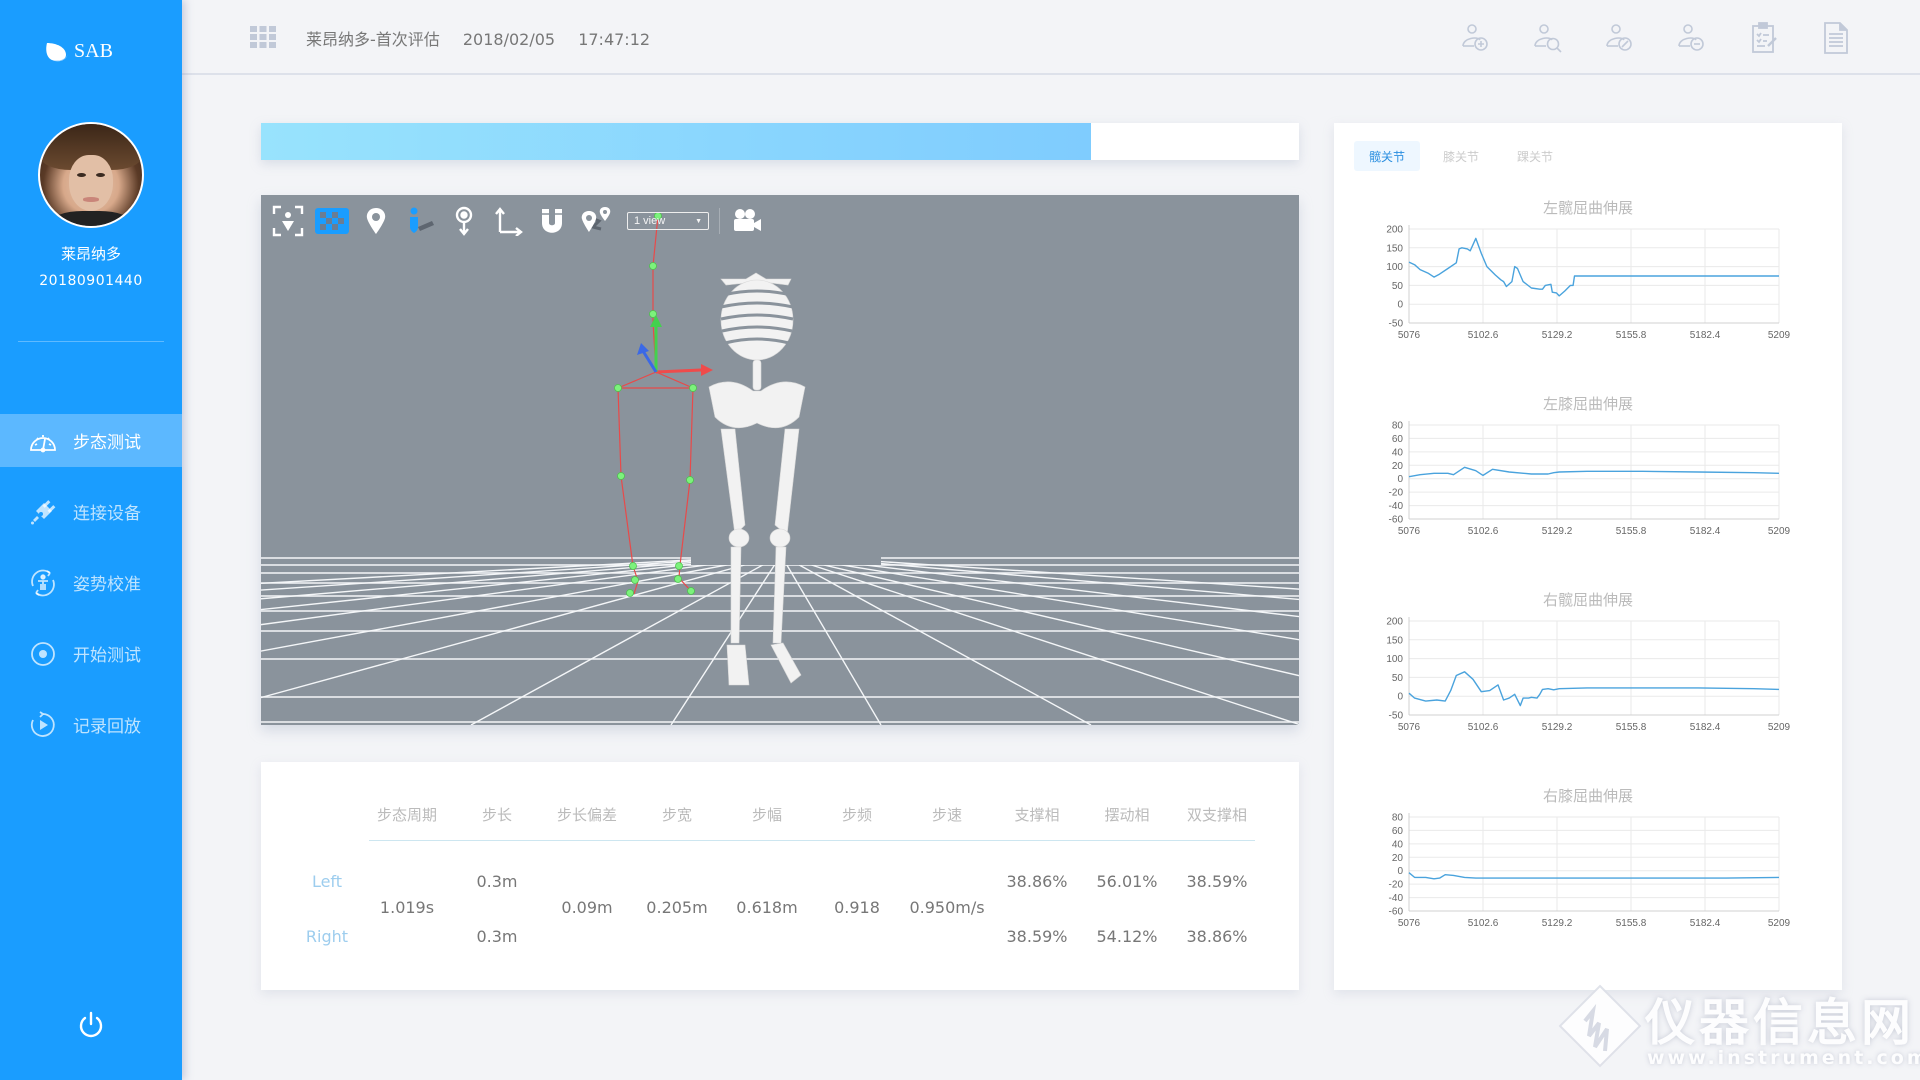 Image resolution: width=1920 pixels, height=1080 pixels. What do you see at coordinates (675, 345) in the screenshot?
I see `axis-gizmo` at bounding box center [675, 345].